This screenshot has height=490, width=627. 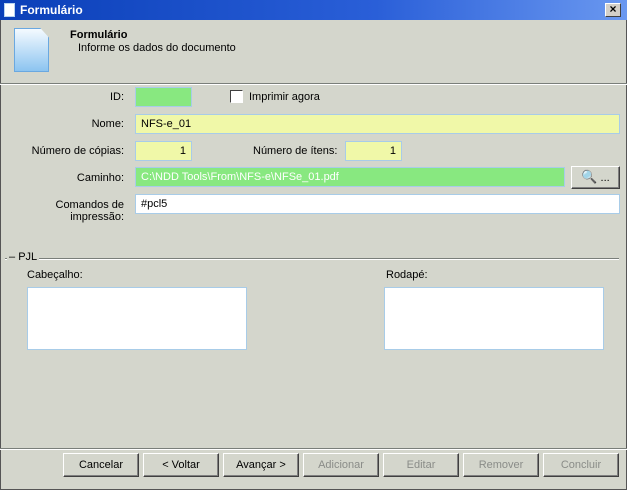 I want to click on path-field: C:\NDD Tools\From\NFS-e\NFSe_01.pdf, so click(x=350, y=177).